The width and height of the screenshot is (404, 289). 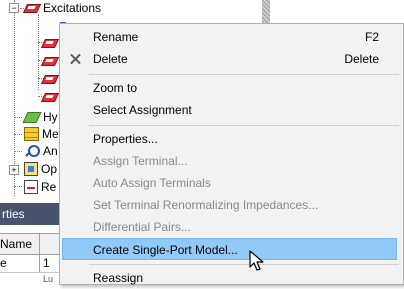 I want to click on menu-item-shortcut: Delete, so click(x=361, y=59).